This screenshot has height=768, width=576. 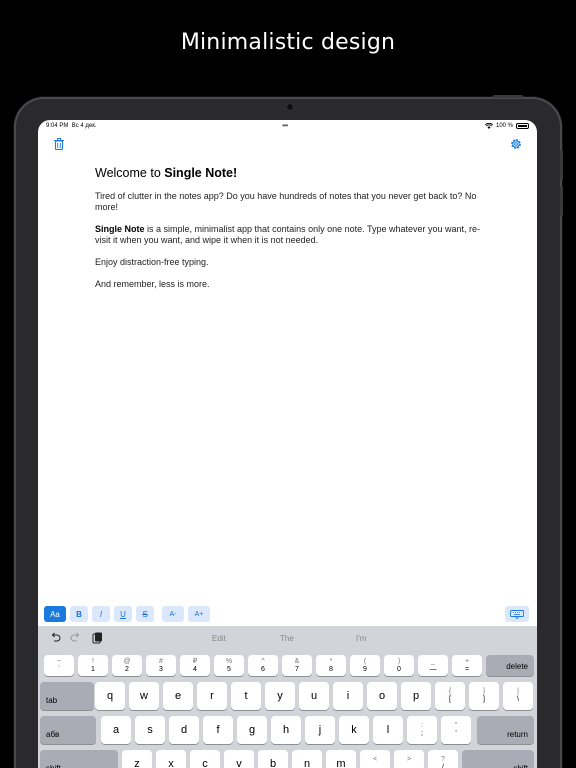 What do you see at coordinates (93, 661) in the screenshot?
I see `key-top-symbol: !` at bounding box center [93, 661].